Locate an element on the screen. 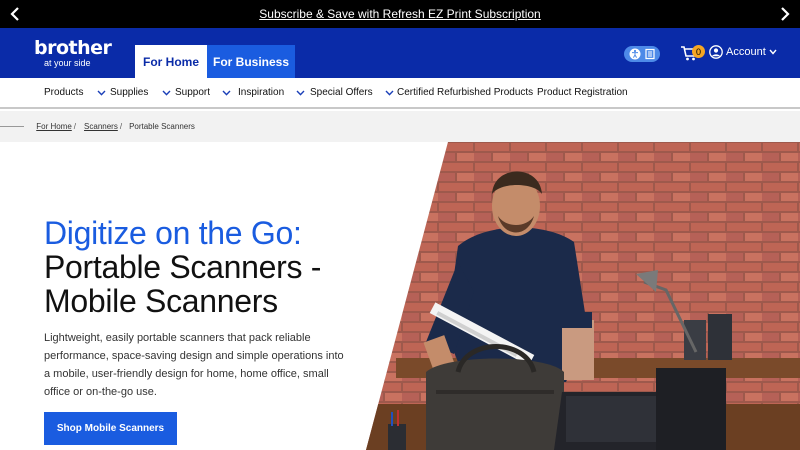 Image resolution: width=800 pixels, height=450 pixels. nav-label: Support is located at coordinates (193, 92).